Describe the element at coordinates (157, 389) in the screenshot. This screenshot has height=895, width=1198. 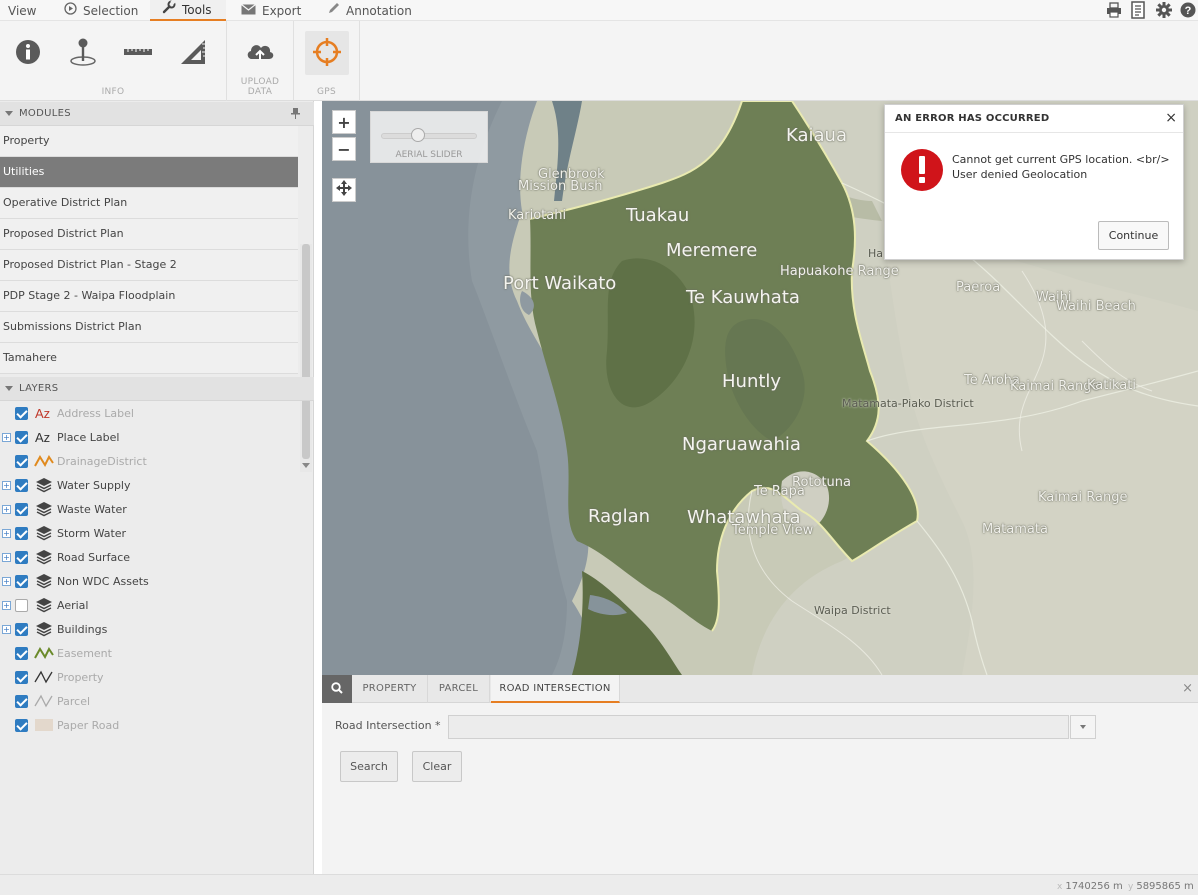
I see `layers-header: LAYERS` at that location.